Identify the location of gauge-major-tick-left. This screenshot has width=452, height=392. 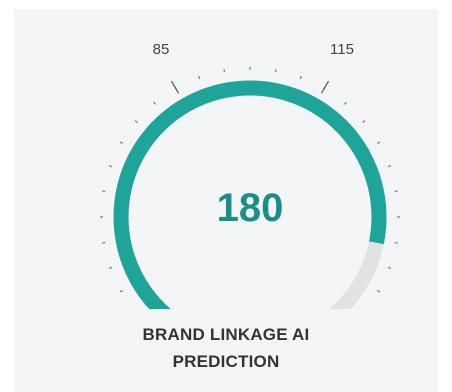
(175, 87).